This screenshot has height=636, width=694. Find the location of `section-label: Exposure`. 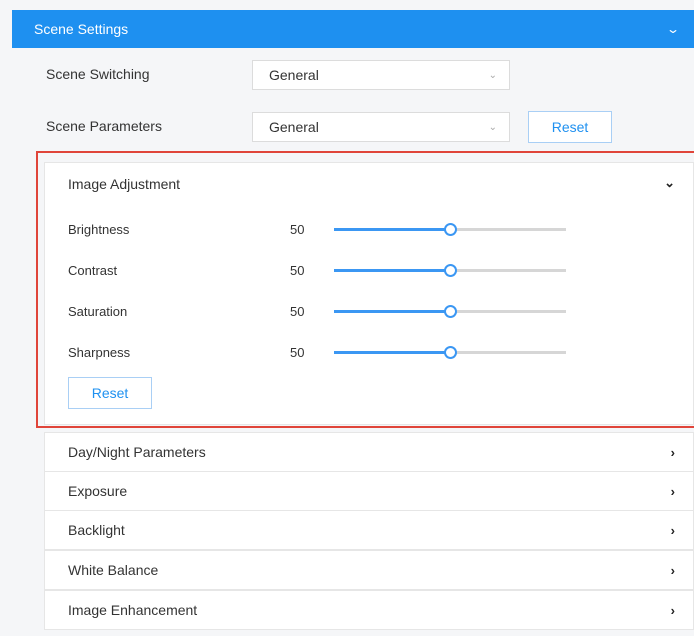

section-label: Exposure is located at coordinates (98, 491).